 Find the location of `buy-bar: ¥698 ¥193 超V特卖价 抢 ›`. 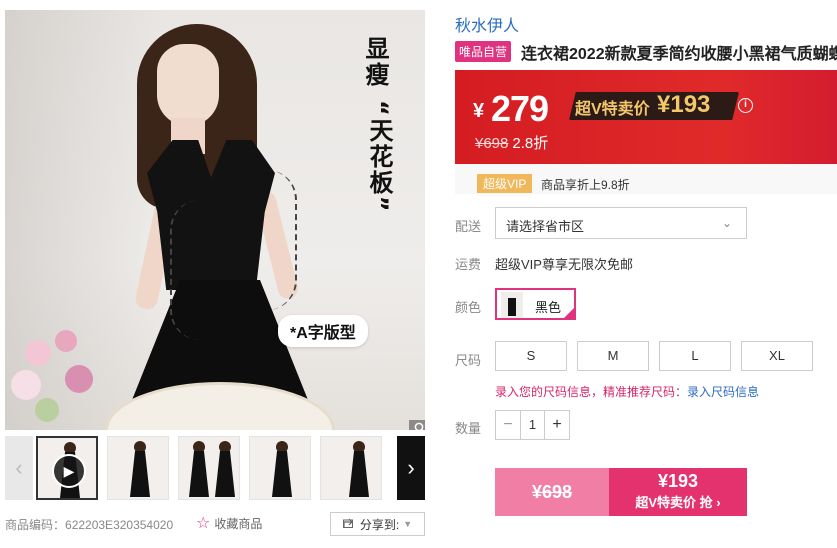

buy-bar: ¥698 ¥193 超V特卖价 抢 › is located at coordinates (621, 492).